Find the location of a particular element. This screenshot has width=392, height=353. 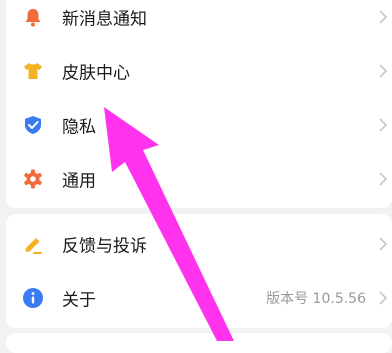

settings-item-label: 新消息通知 is located at coordinates (104, 19).